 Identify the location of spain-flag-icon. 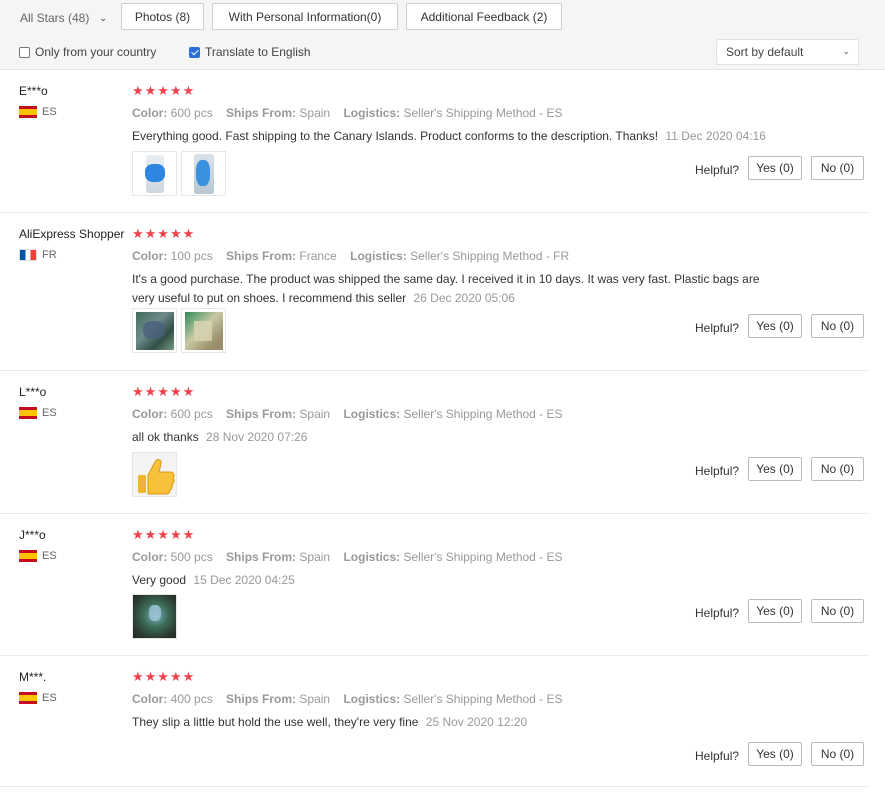
(28, 112).